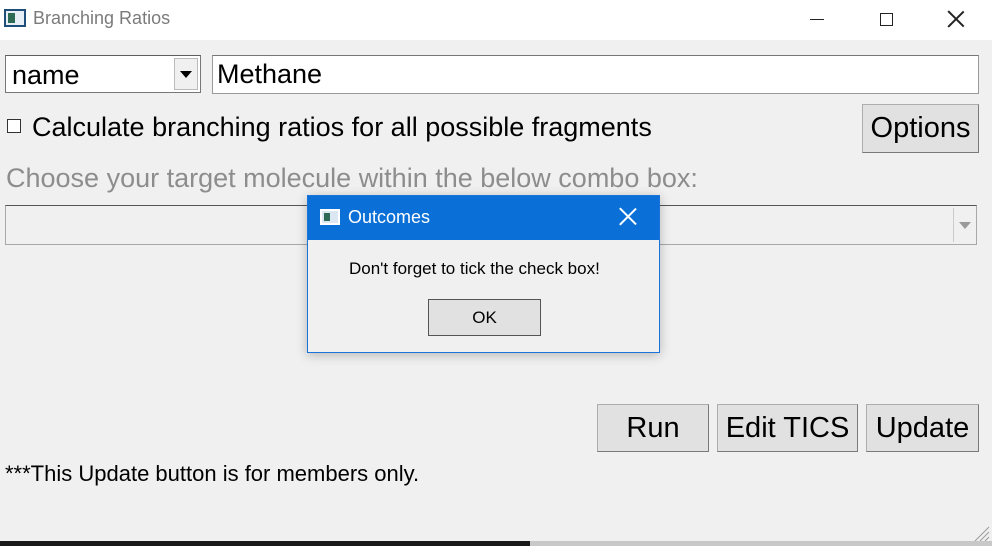 Image resolution: width=992 pixels, height=546 pixels. What do you see at coordinates (653, 428) in the screenshot?
I see `run-button: Run` at bounding box center [653, 428].